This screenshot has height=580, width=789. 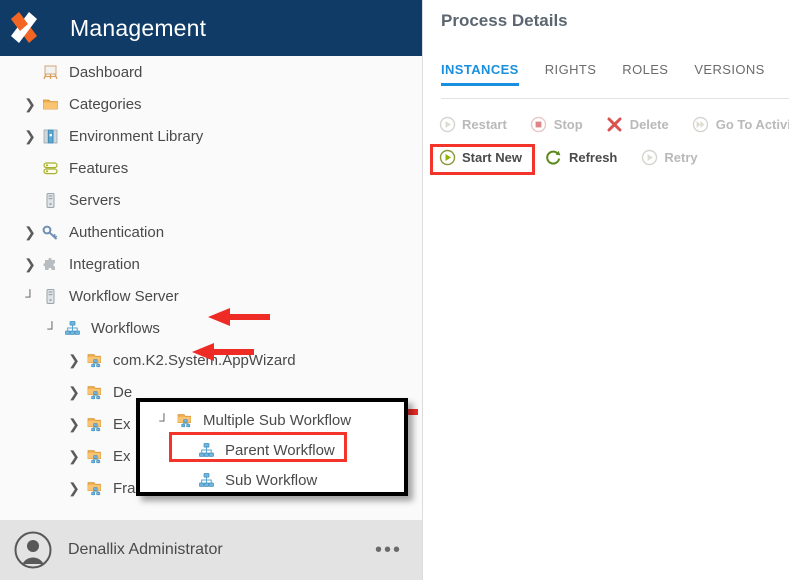 What do you see at coordinates (729, 74) in the screenshot?
I see `tab-versions: VERSIONS` at bounding box center [729, 74].